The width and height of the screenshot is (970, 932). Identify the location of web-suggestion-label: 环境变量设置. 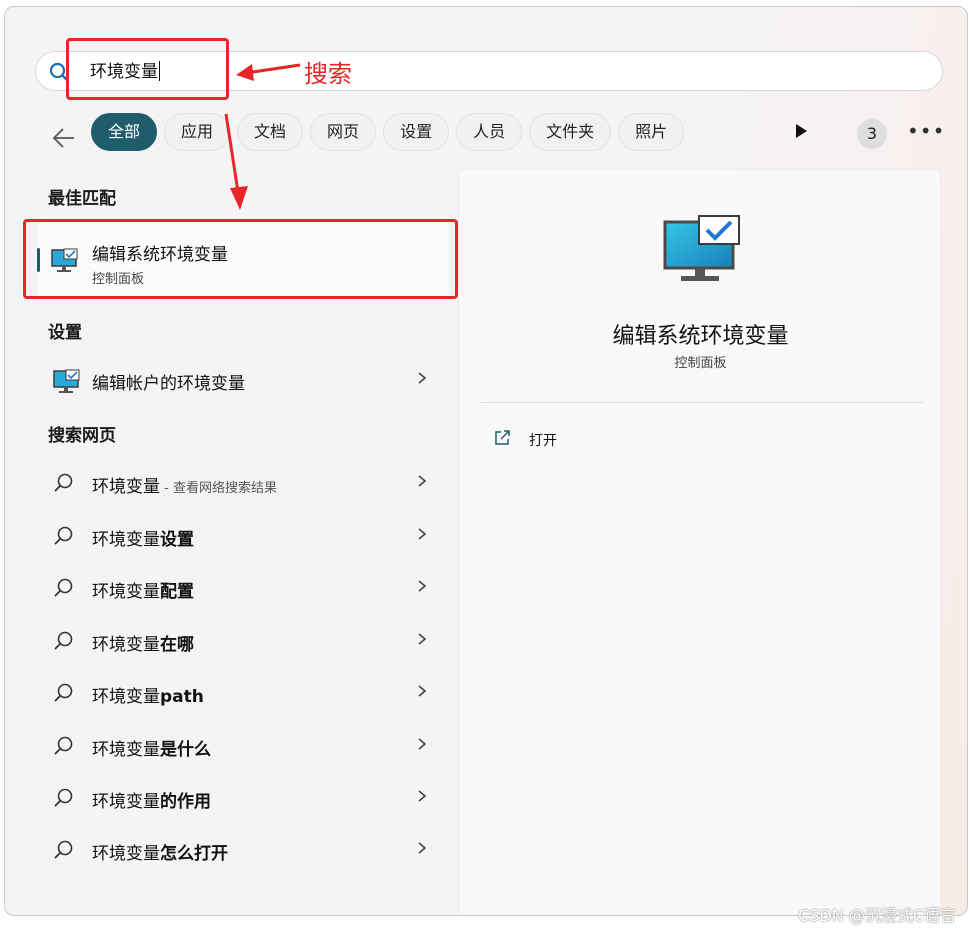
(143, 540).